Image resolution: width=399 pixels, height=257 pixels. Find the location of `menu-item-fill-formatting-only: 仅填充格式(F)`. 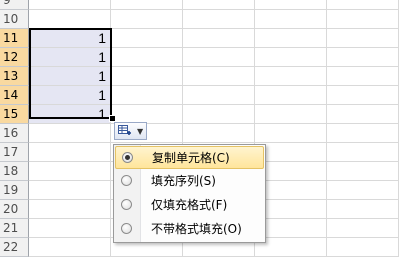

menu-item-fill-formatting-only: 仅填充格式(F) is located at coordinates (189, 205).